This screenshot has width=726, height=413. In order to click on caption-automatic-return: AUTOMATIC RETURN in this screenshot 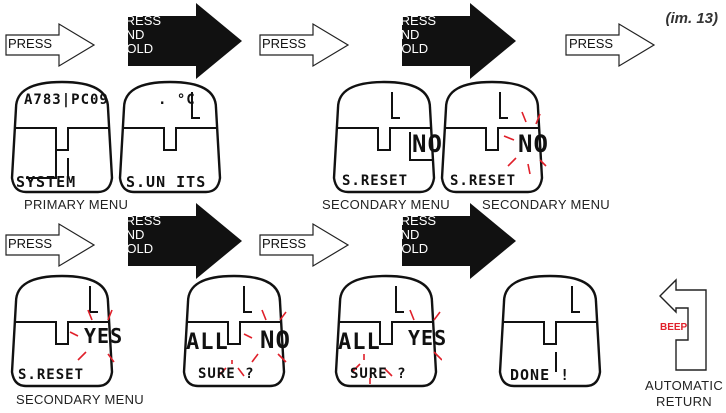, I will do `click(684, 393)`.